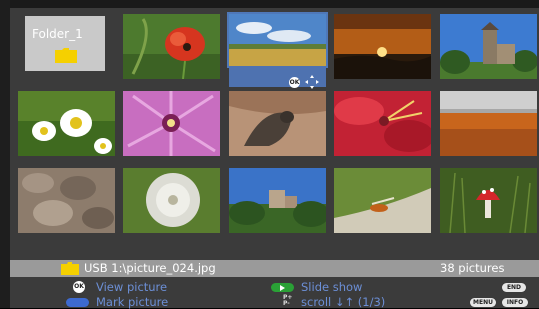 Image resolution: width=539 pixels, height=309 pixels. Describe the element at coordinates (77, 302) in the screenshot. I see `blue-key-icon` at that location.